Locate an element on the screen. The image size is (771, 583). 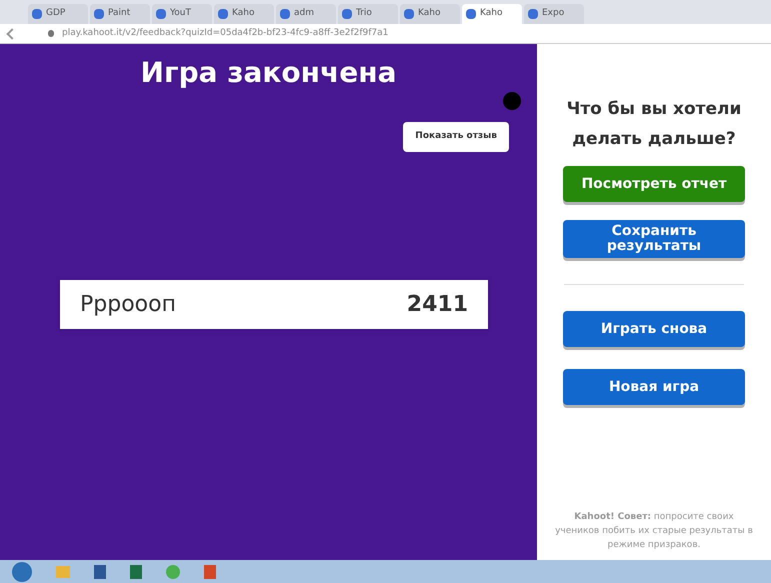
feedback-button: Показать отзыв is located at coordinates (456, 137).